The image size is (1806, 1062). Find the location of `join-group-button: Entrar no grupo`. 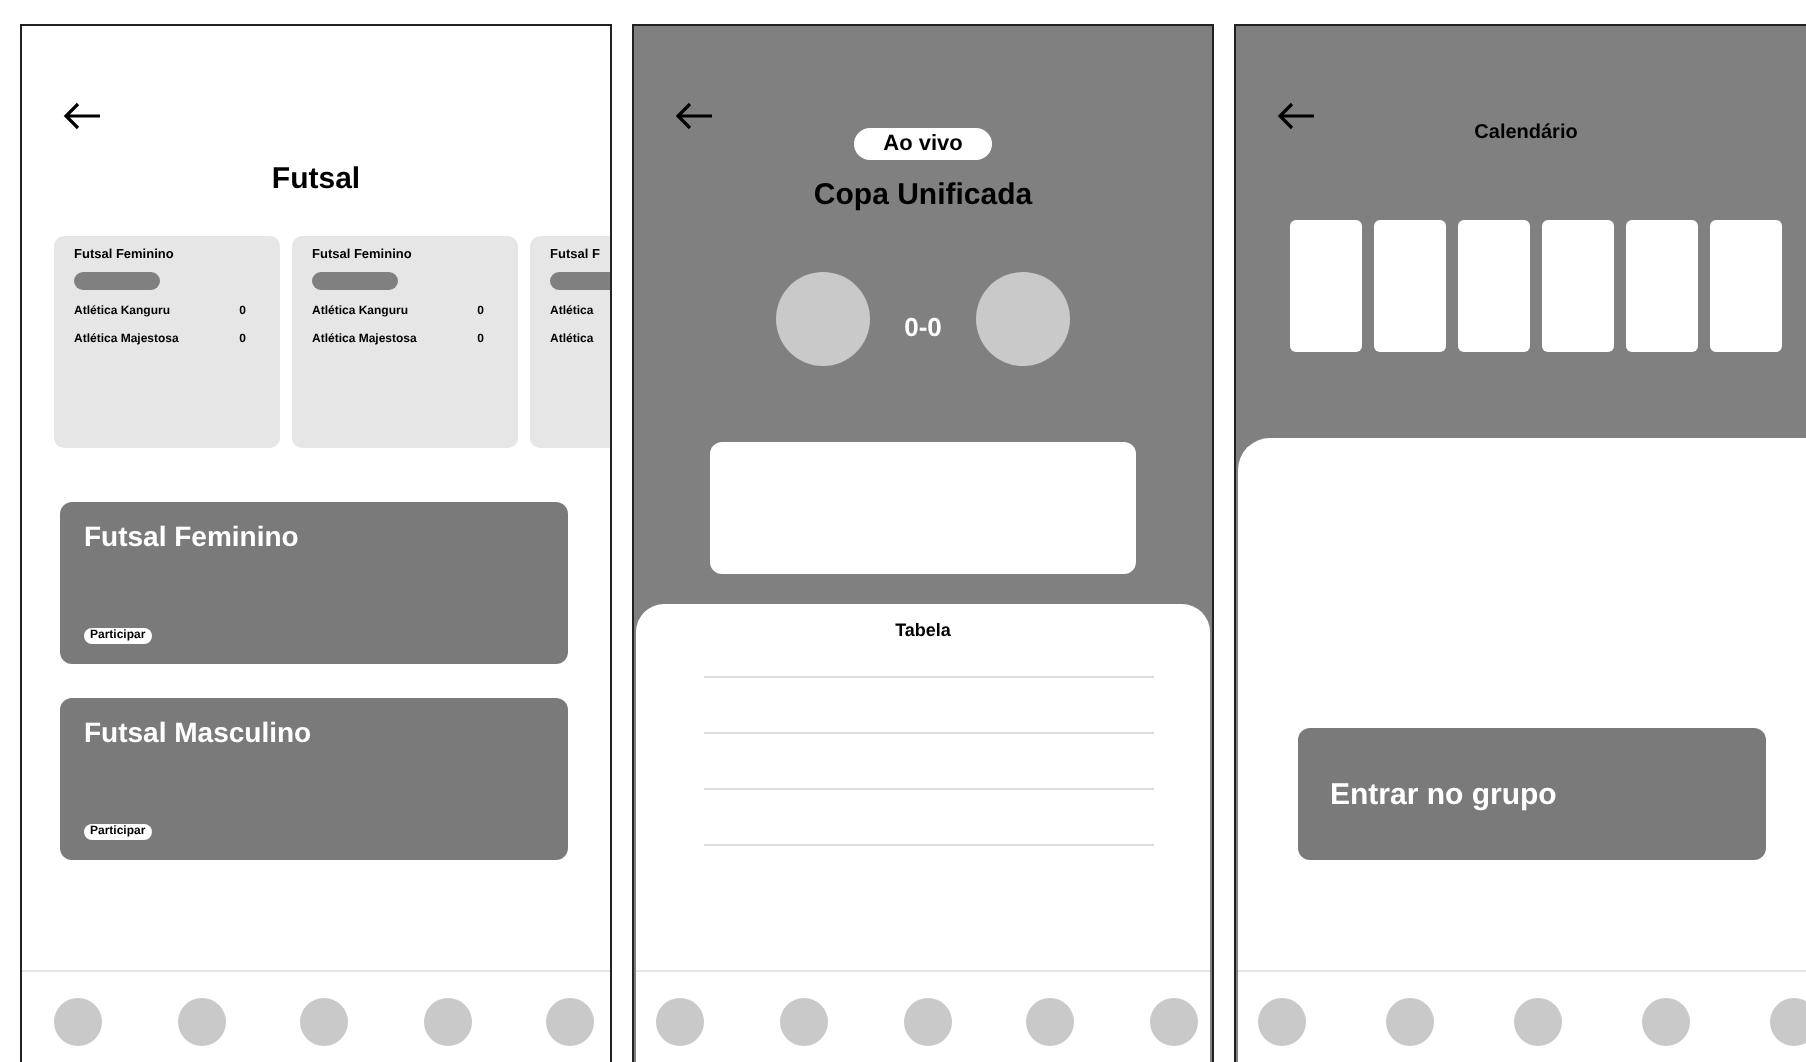

join-group-button: Entrar no grupo is located at coordinates (1532, 794).